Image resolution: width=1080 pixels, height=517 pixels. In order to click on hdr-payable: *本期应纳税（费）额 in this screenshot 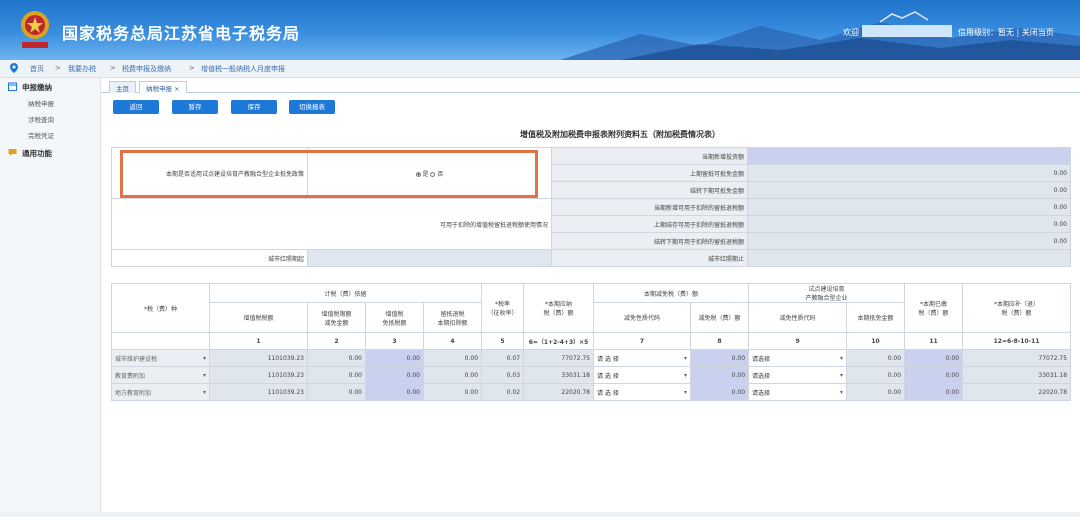, I will do `click(559, 308)`.